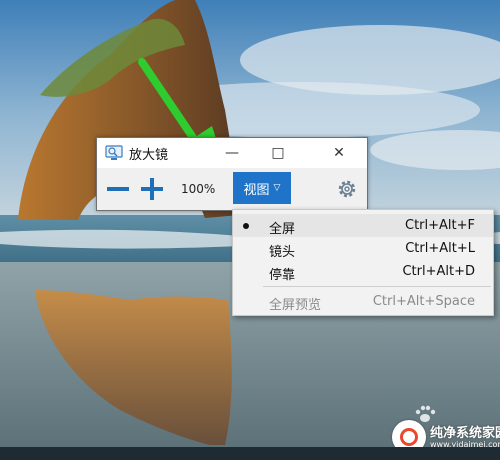 This screenshot has width=500, height=460. Describe the element at coordinates (363, 271) in the screenshot. I see `menu-item-docked: 停靠 Ctrl+Alt+D` at that location.